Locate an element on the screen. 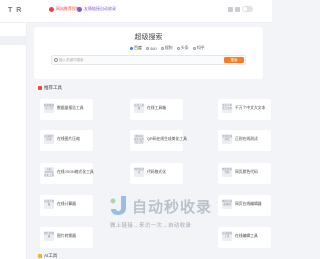  tool-thumbnail: 正则在线测试 is located at coordinates (227, 139).